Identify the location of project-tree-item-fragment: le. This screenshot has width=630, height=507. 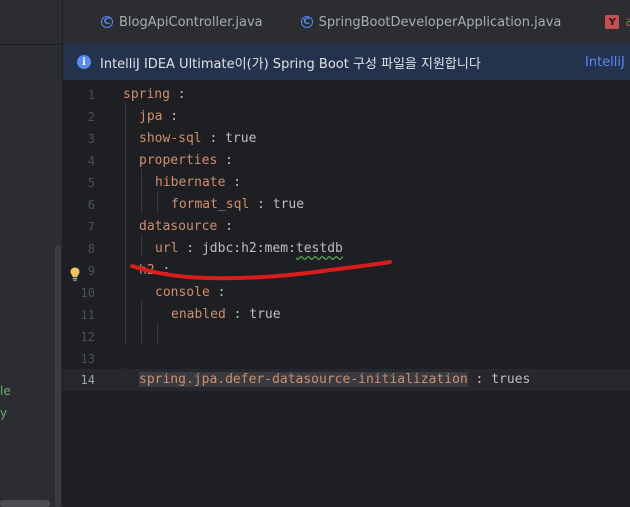
(5, 391).